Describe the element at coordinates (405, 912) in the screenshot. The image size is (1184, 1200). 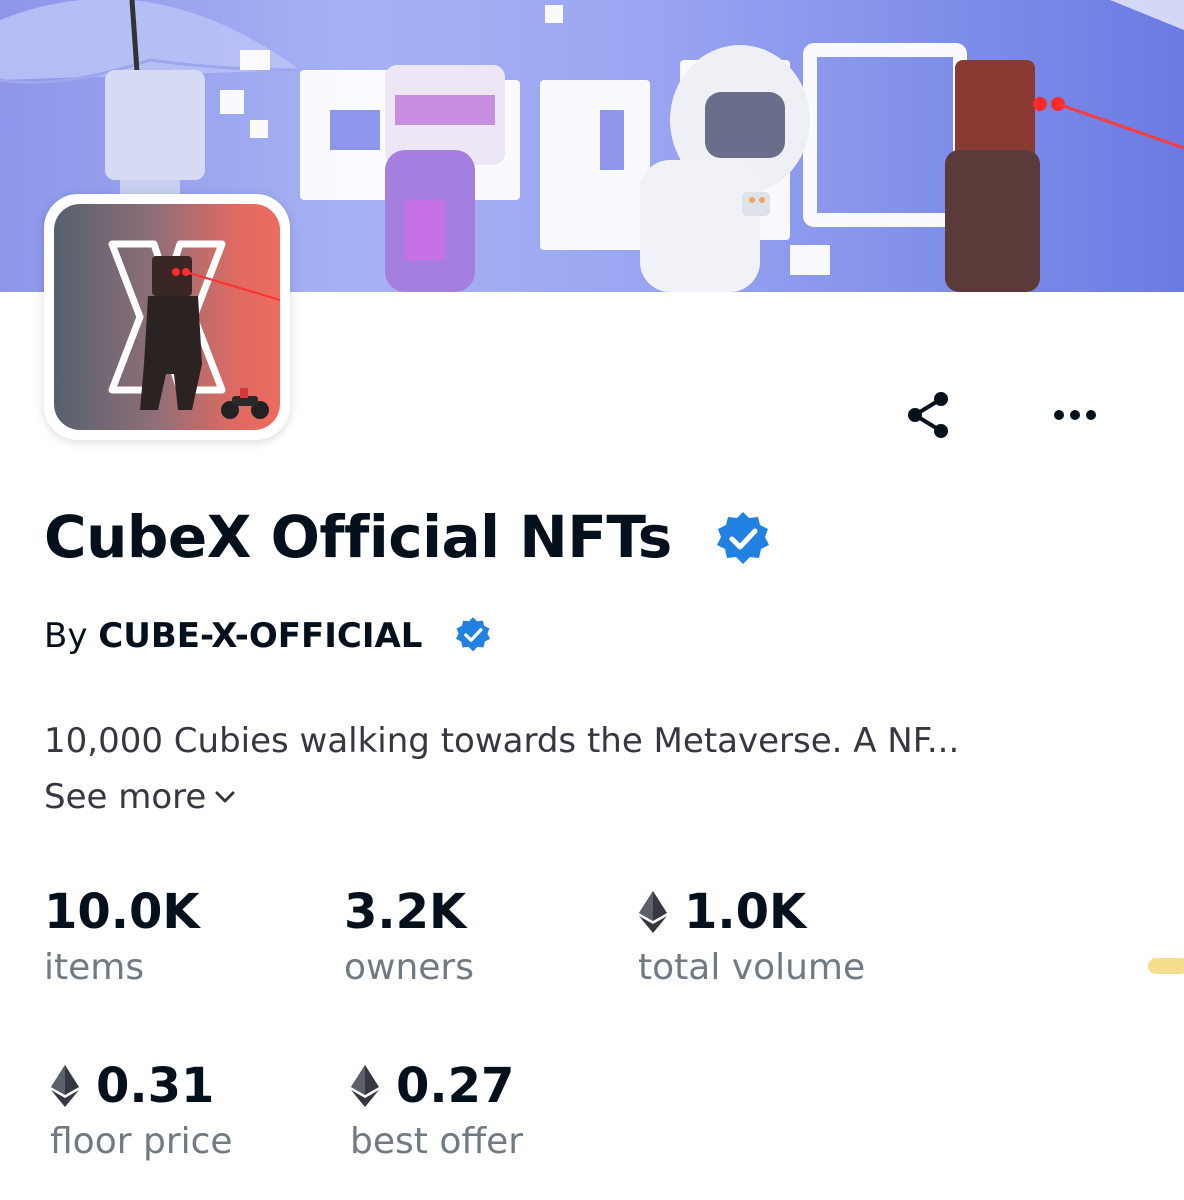
I see `stat-value: 3.2K` at that location.